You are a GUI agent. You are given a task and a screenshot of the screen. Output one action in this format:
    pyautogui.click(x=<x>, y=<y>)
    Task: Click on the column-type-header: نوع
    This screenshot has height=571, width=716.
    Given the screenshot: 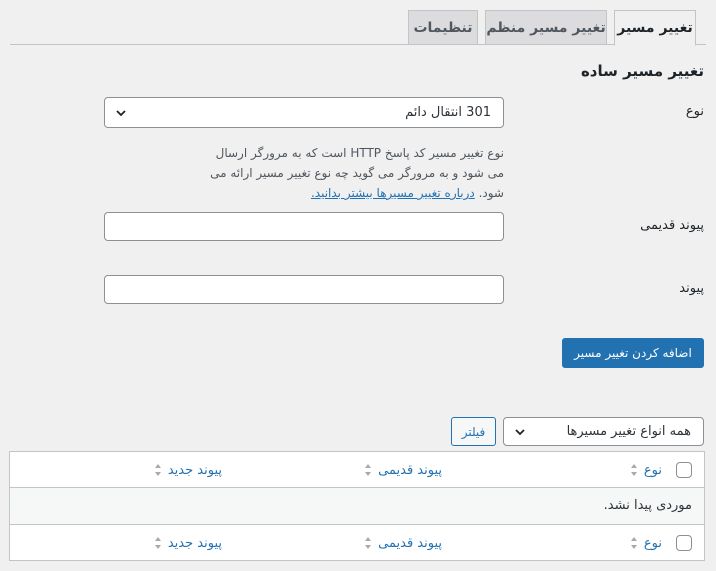 What is the action you would take?
    pyautogui.click(x=646, y=470)
    